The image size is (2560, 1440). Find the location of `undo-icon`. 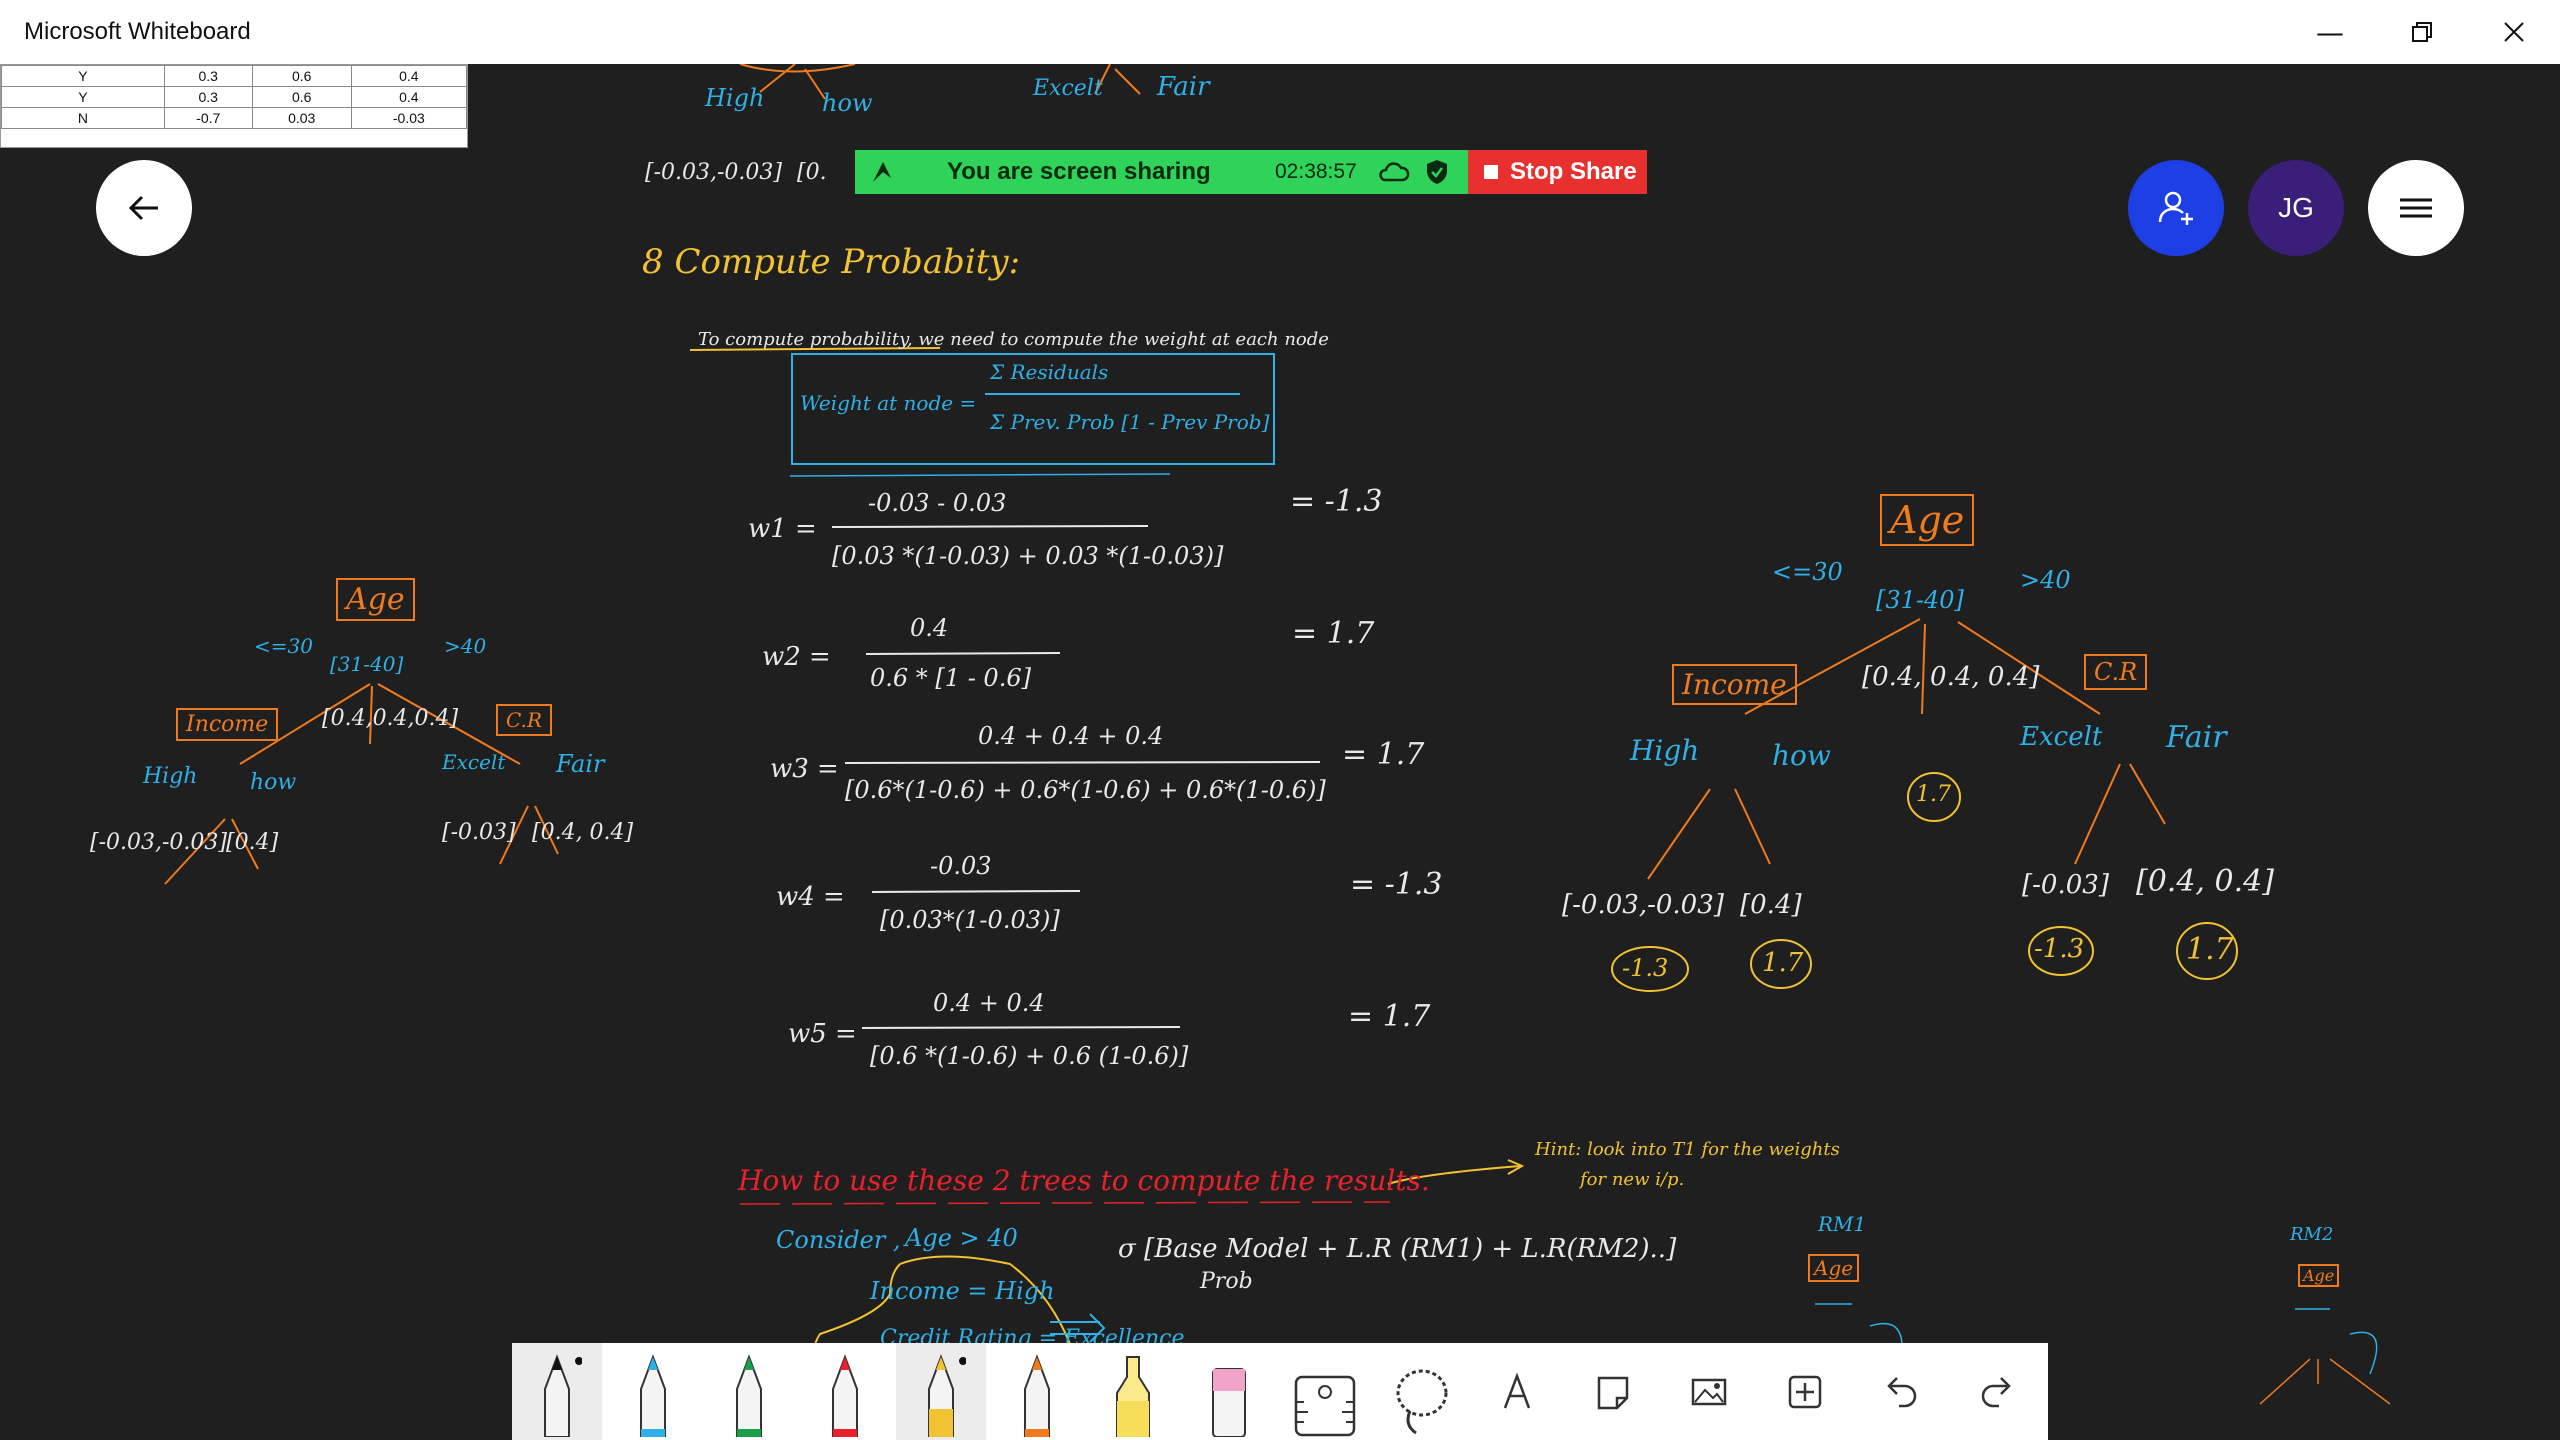

undo-icon is located at coordinates (1902, 1391).